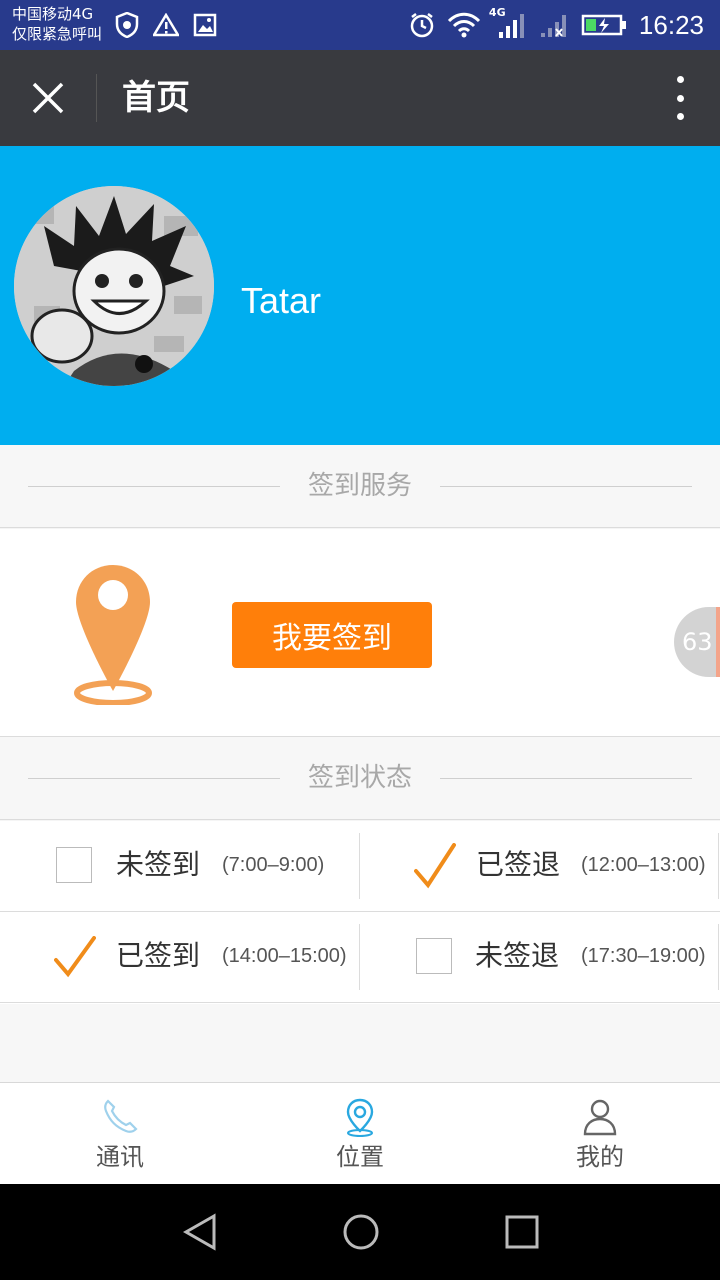  What do you see at coordinates (360, 1157) in the screenshot?
I see `tab-label: 位置` at bounding box center [360, 1157].